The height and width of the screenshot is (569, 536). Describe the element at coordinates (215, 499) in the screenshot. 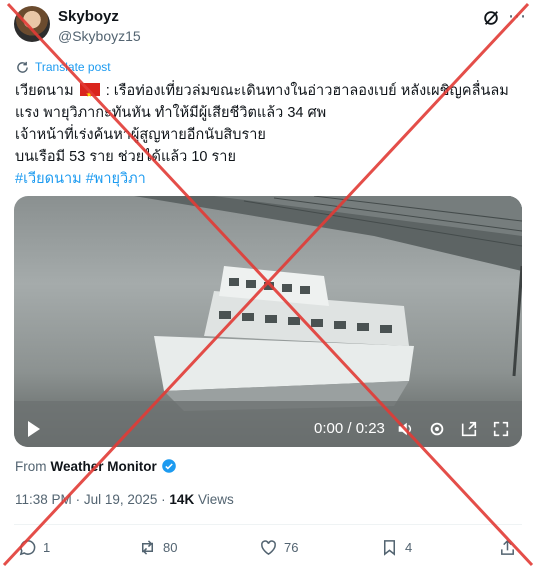

I see `views-label: Views` at that location.